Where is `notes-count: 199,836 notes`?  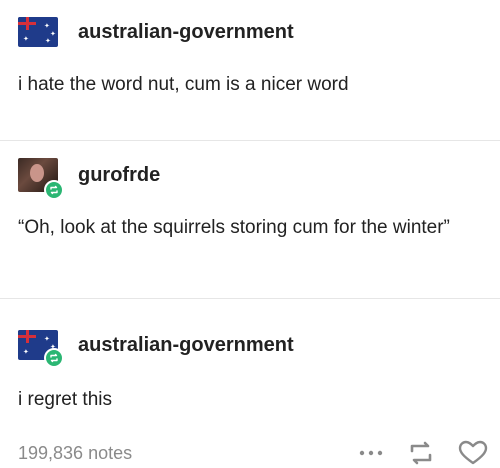
notes-count: 199,836 notes is located at coordinates (75, 453).